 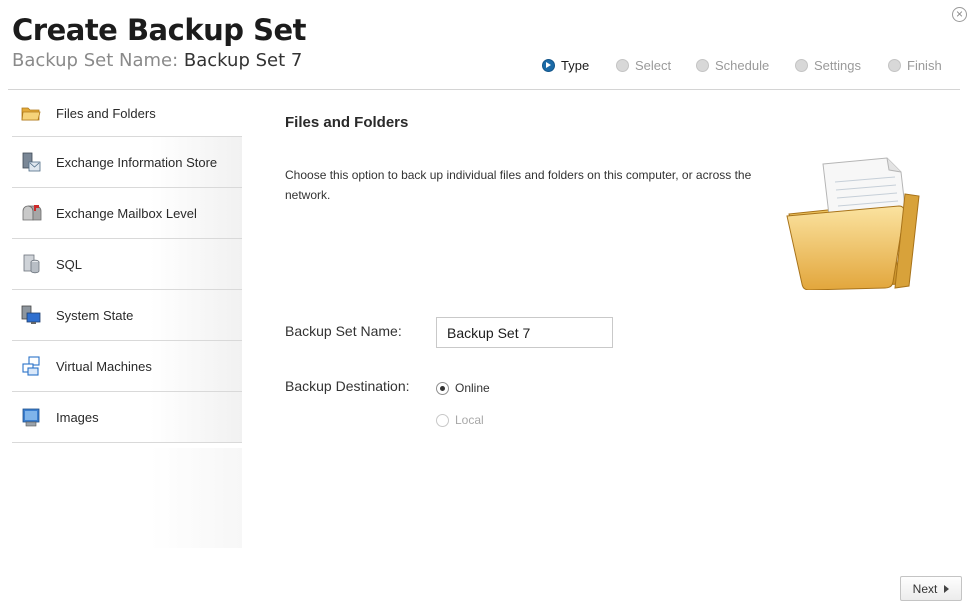 I want to click on sidebar-item-label: Virtual Machines, so click(x=104, y=366).